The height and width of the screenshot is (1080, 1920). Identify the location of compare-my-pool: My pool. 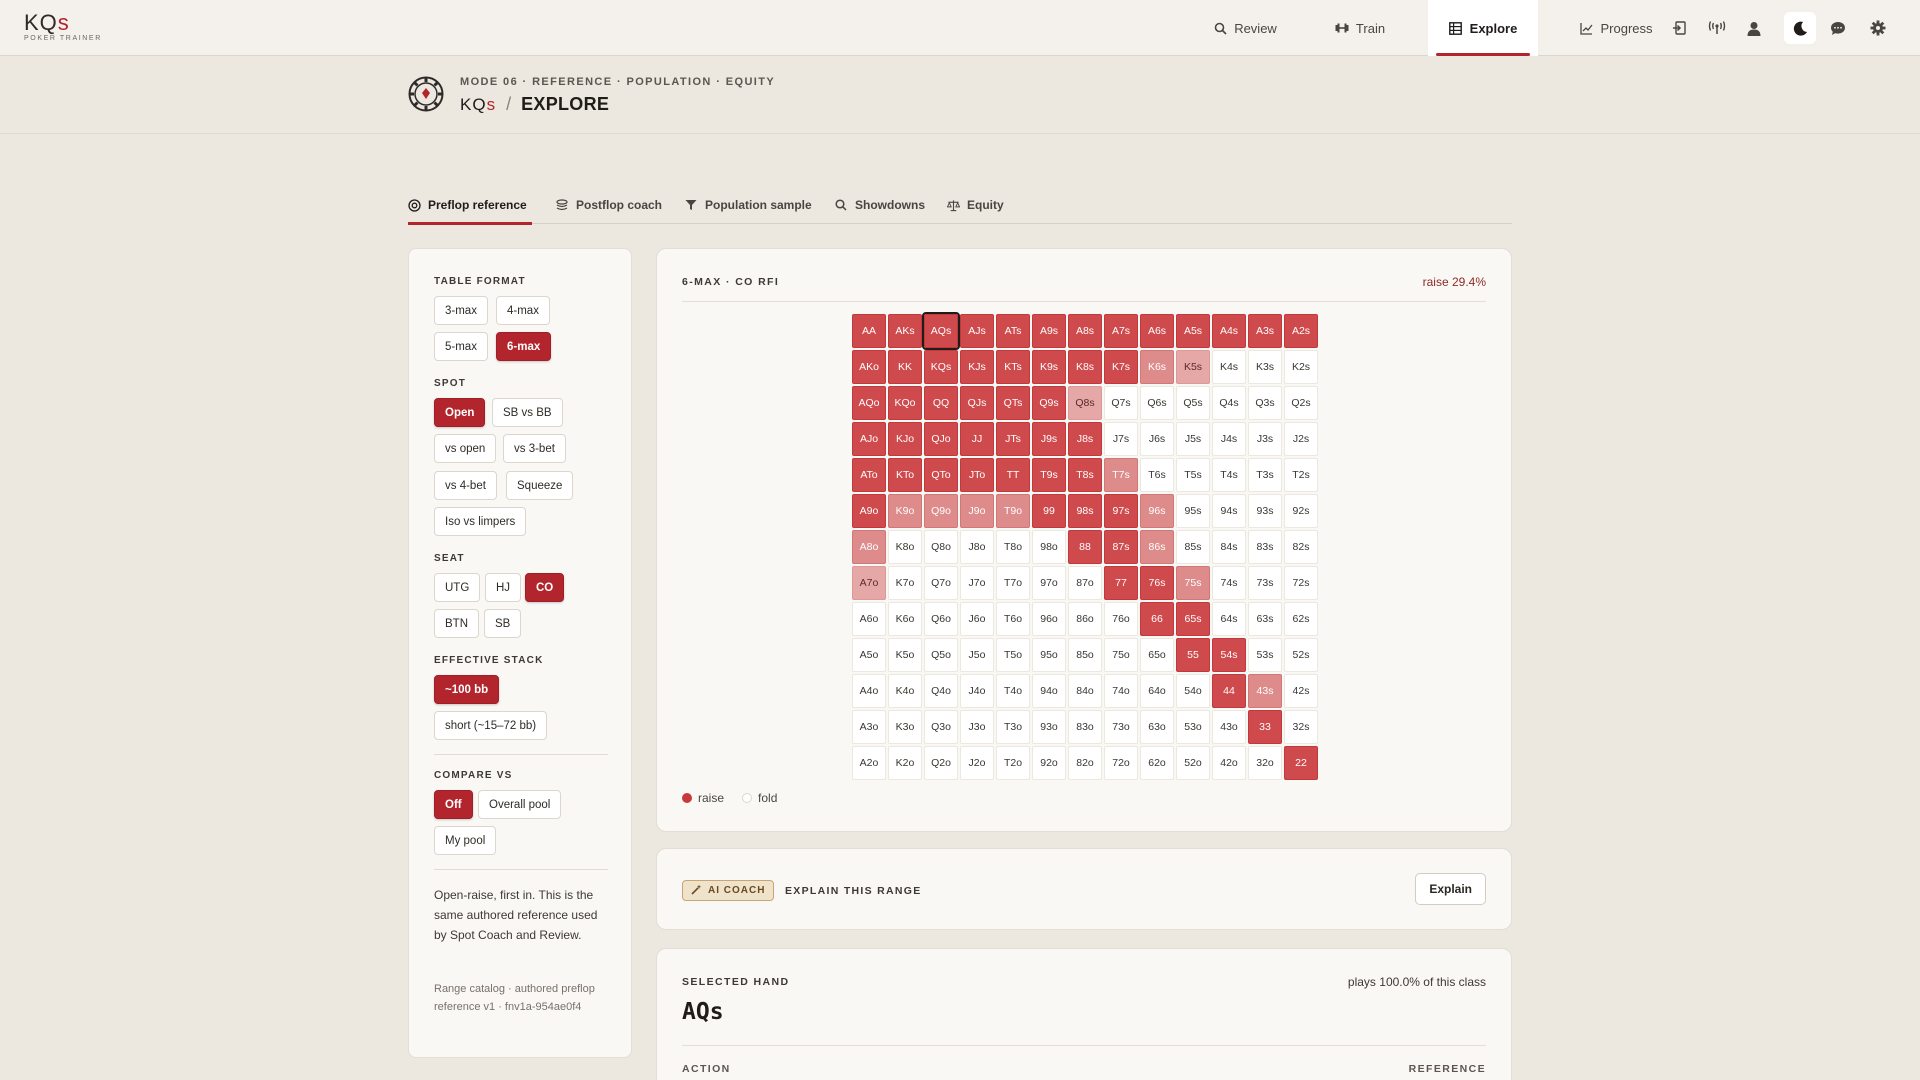
(465, 840).